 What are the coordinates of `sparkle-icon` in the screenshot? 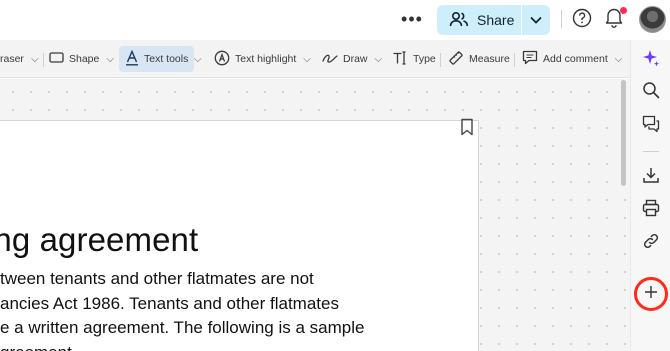 It's located at (651, 60).